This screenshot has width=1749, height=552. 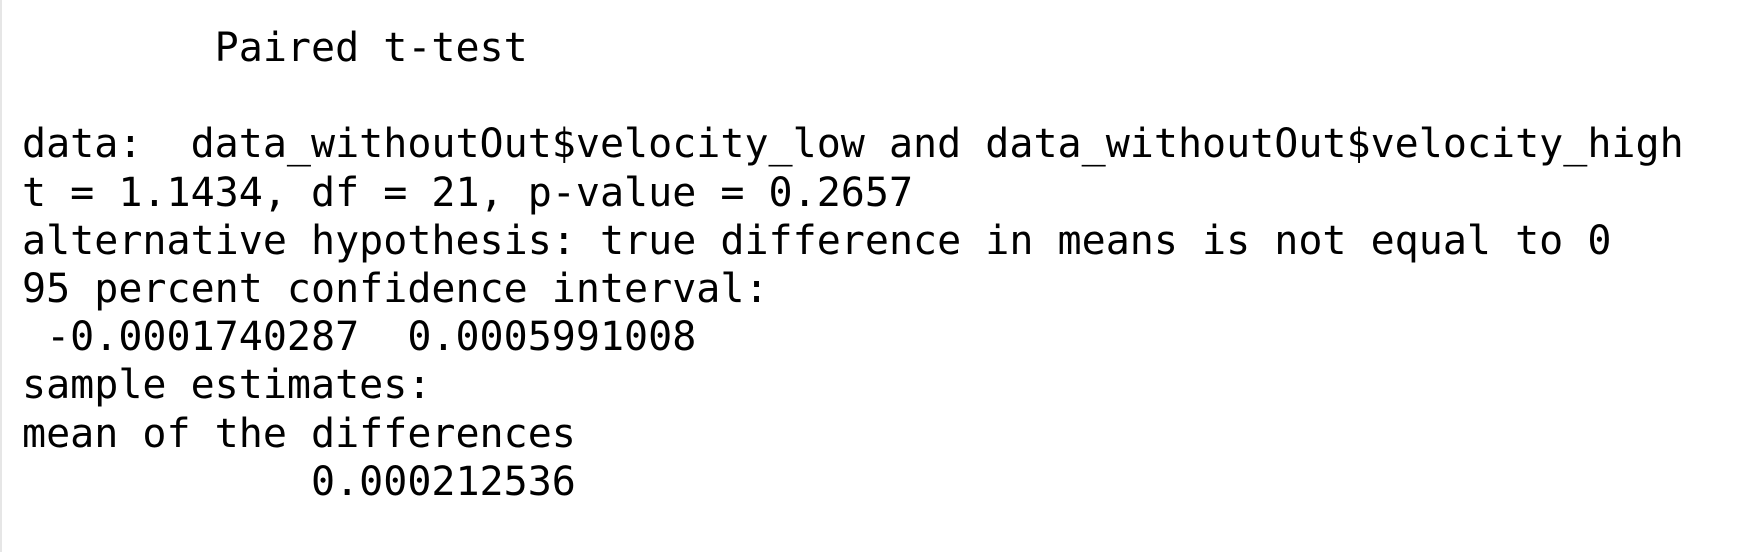 What do you see at coordinates (275, 48) in the screenshot?
I see `test-title-line: Paired t-test` at bounding box center [275, 48].